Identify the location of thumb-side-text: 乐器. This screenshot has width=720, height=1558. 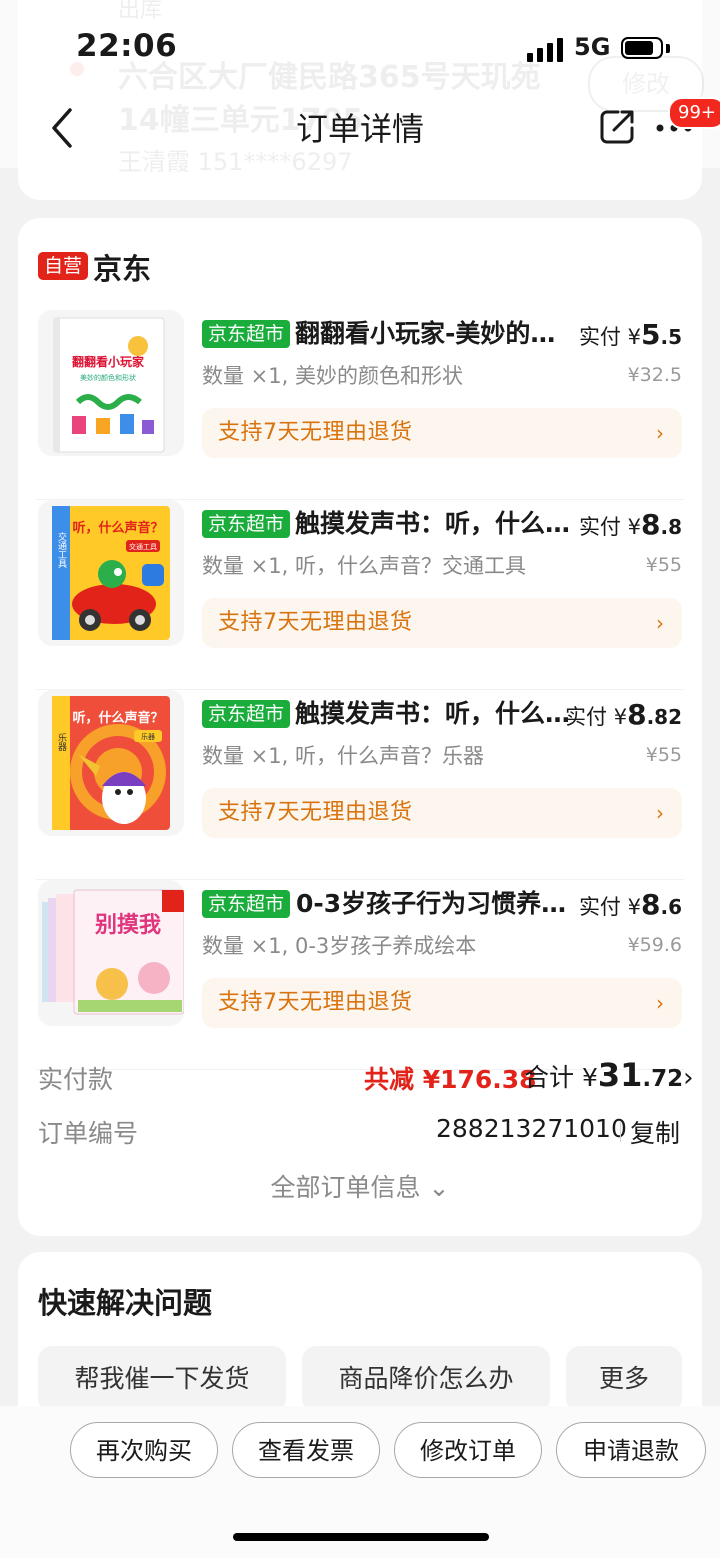
(61, 741).